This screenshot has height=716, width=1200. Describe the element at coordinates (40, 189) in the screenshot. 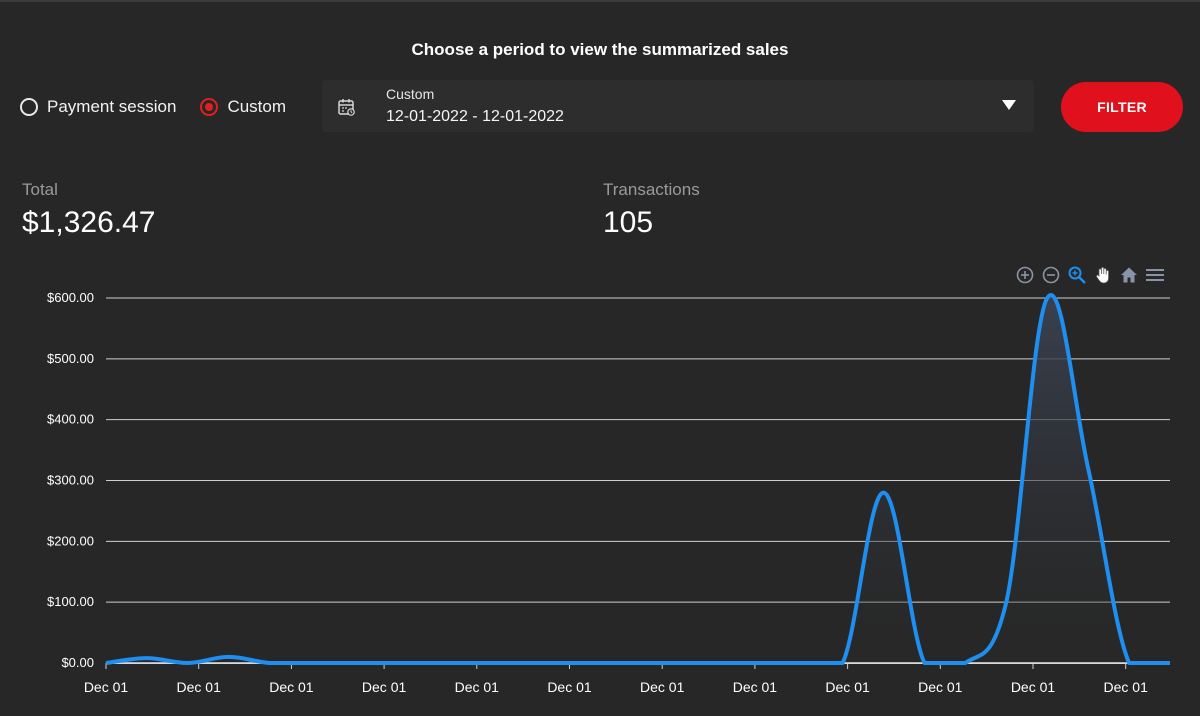

I see `total-label: Total` at that location.